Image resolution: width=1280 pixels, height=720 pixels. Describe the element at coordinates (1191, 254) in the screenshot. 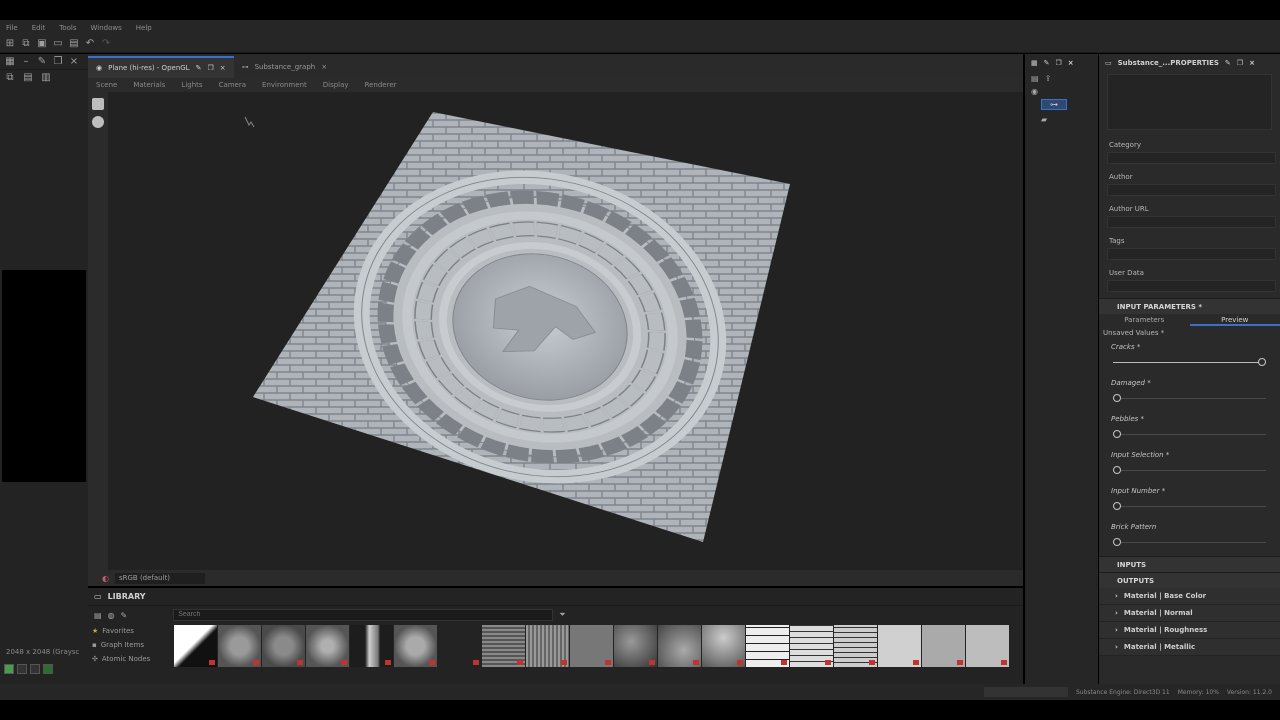

I see `tags-field` at that location.